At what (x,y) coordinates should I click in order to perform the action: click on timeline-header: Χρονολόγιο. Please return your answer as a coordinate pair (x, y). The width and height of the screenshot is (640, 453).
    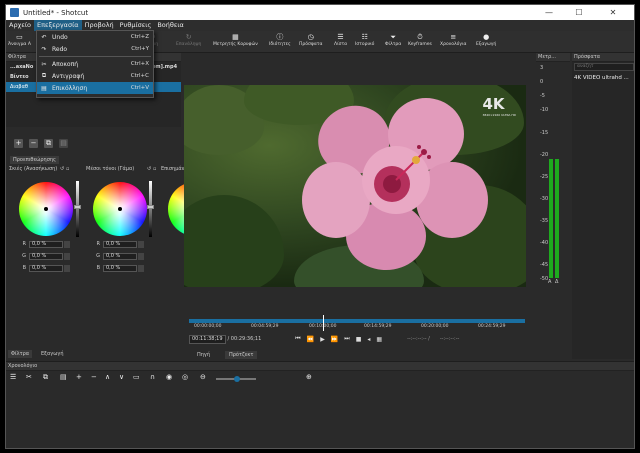
    Looking at the image, I should click on (320, 366).